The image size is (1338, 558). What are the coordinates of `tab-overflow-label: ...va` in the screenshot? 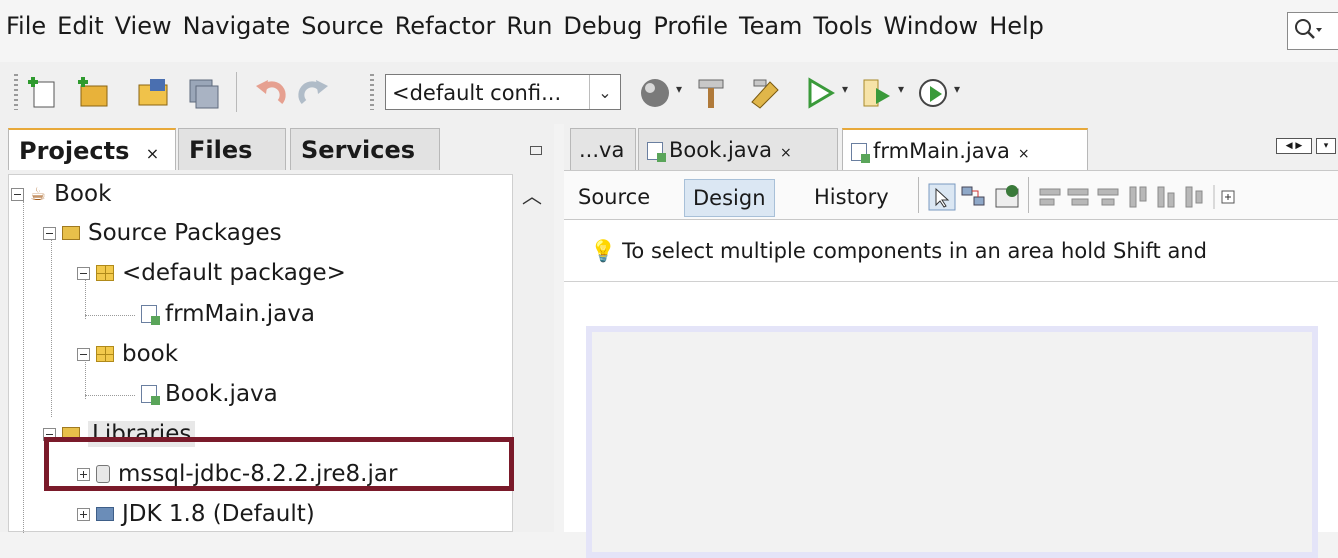 It's located at (602, 150).